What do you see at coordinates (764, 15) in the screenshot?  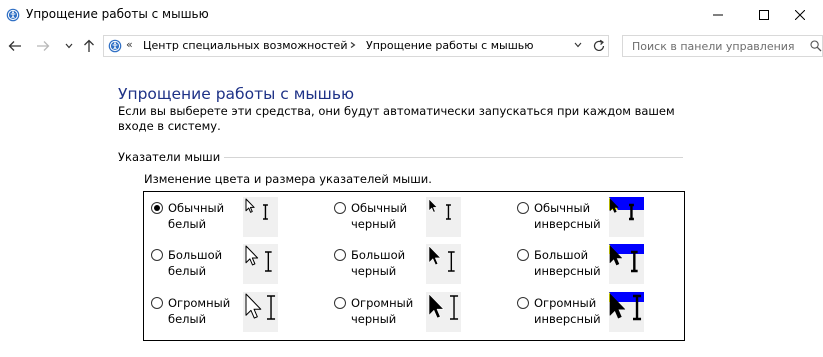 I see `maximize-icon` at bounding box center [764, 15].